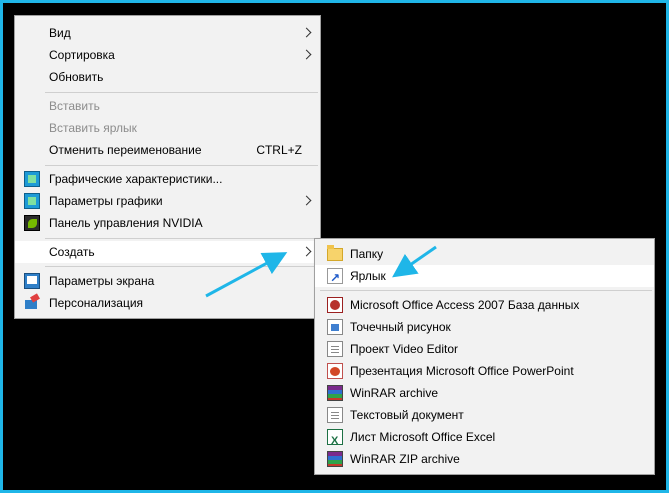  Describe the element at coordinates (321, 271) in the screenshot. I see `annotation-arrows` at that location.